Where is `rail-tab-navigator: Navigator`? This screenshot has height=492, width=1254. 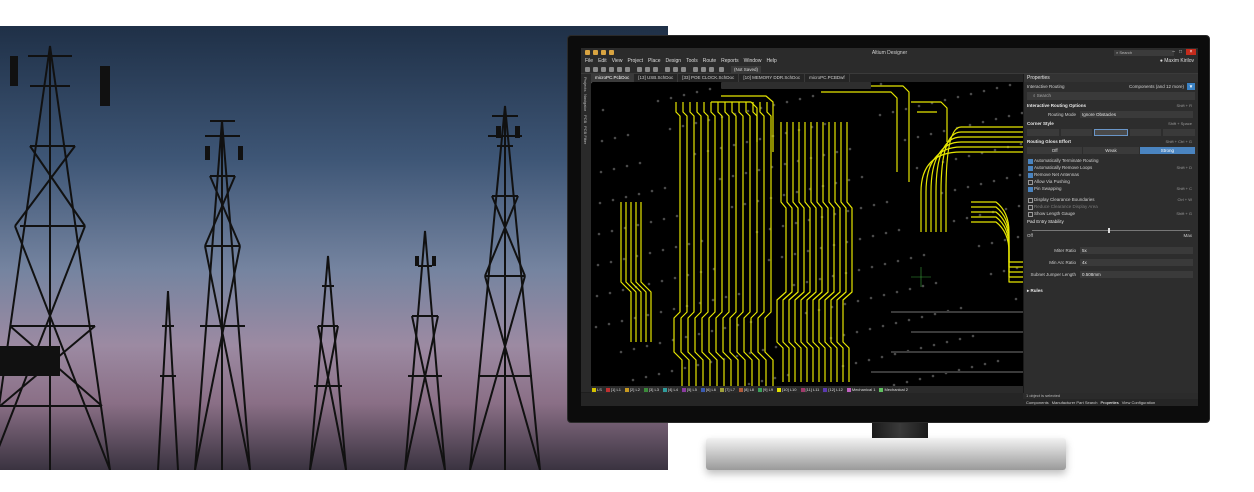
rail-tab-navigator: Navigator is located at coordinates (585, 102).